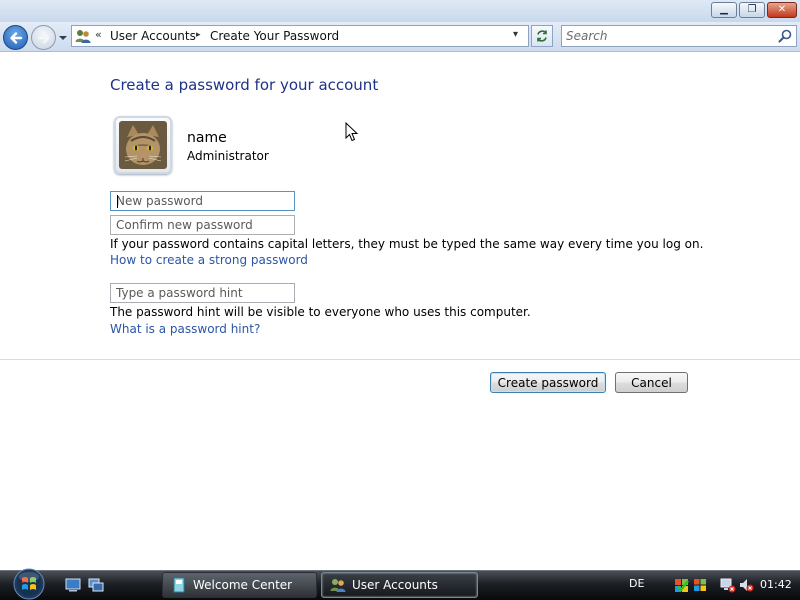  What do you see at coordinates (117, 201) in the screenshot?
I see `text-caret` at bounding box center [117, 201].